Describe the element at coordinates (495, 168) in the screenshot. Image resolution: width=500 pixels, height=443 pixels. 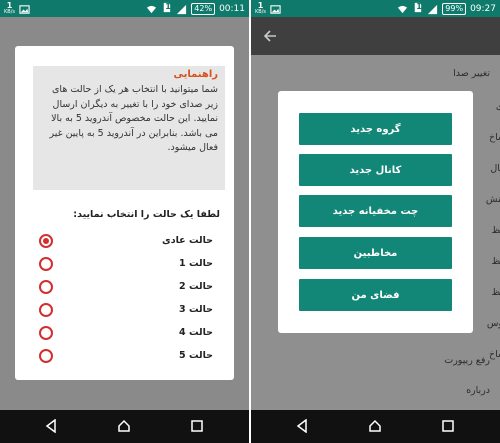
I see `menu-item-cut: حال` at that location.